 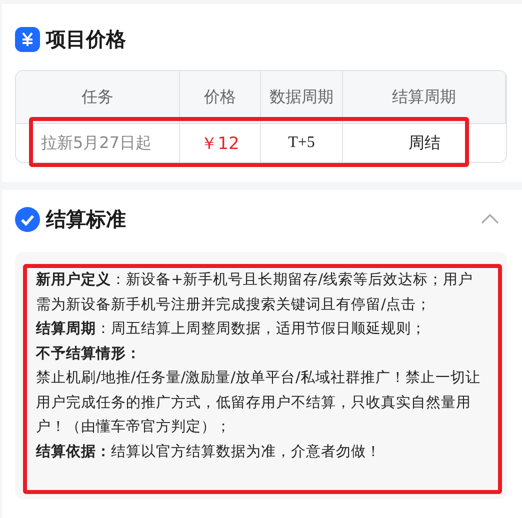 I want to click on column-header: 结算周期, so click(x=424, y=97).